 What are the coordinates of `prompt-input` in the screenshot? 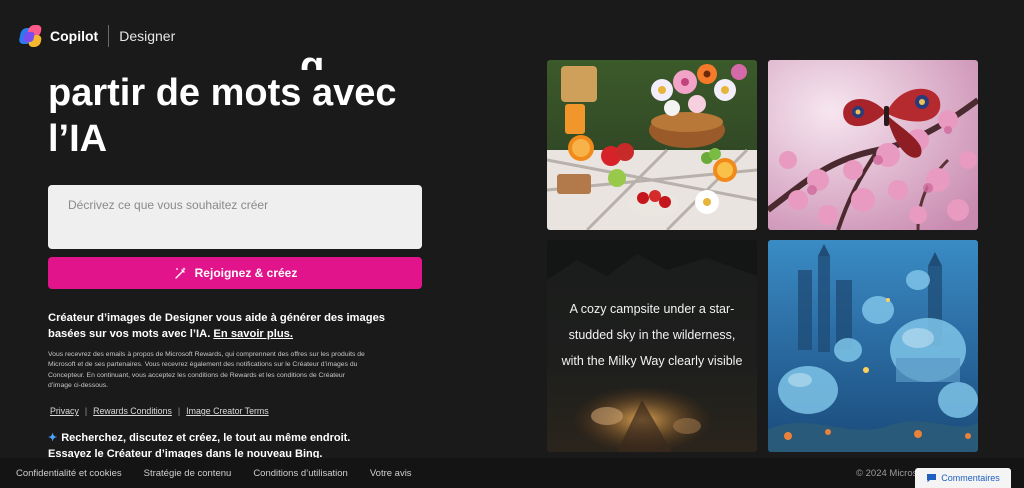 It's located at (235, 205).